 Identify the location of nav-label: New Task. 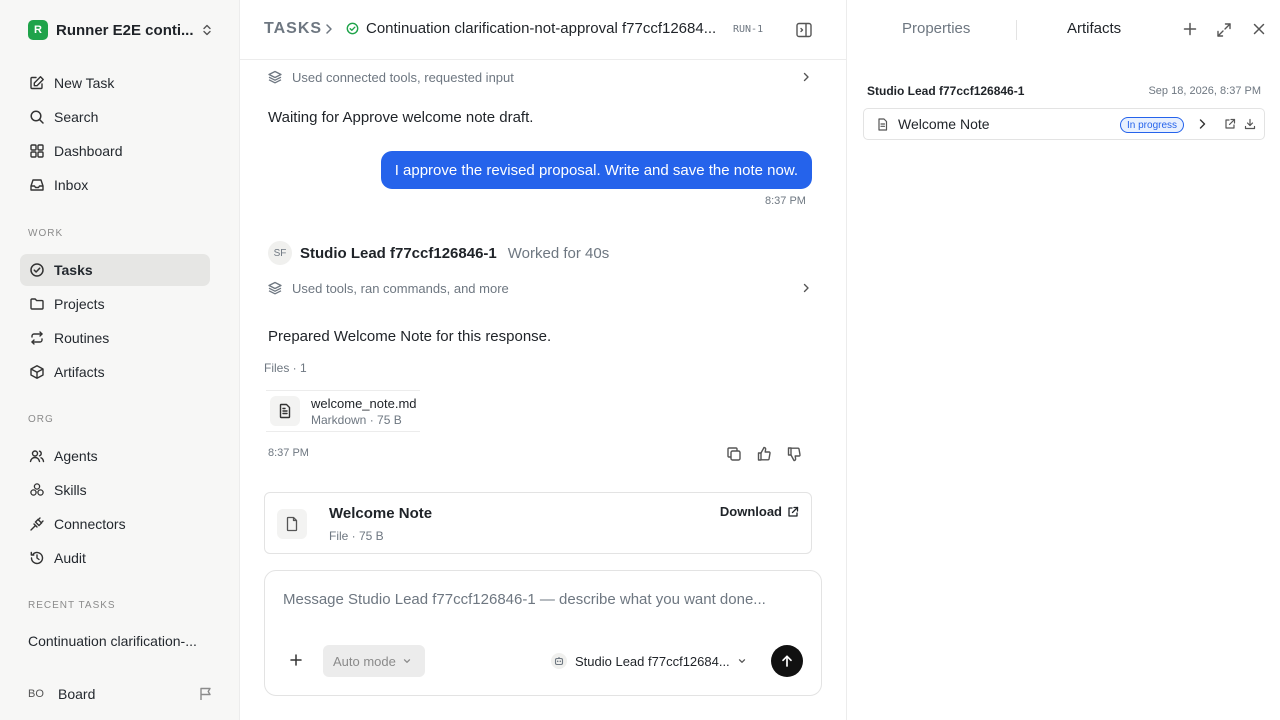
(84, 83).